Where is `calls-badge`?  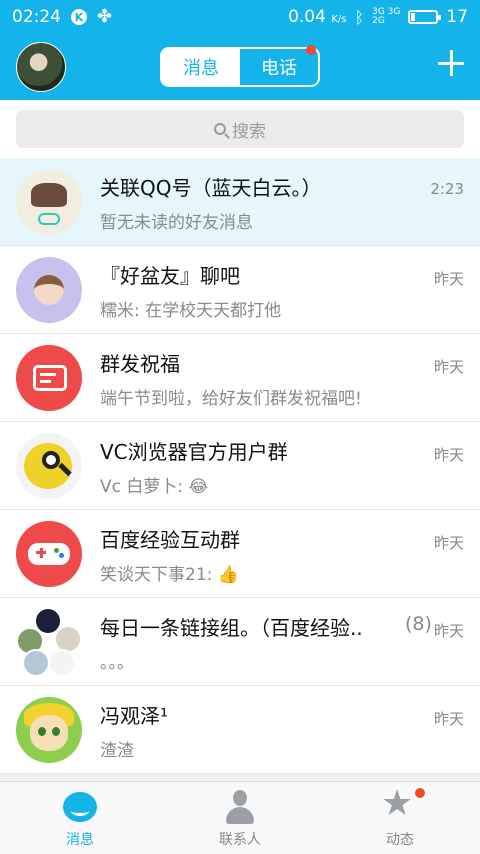 calls-badge is located at coordinates (311, 50).